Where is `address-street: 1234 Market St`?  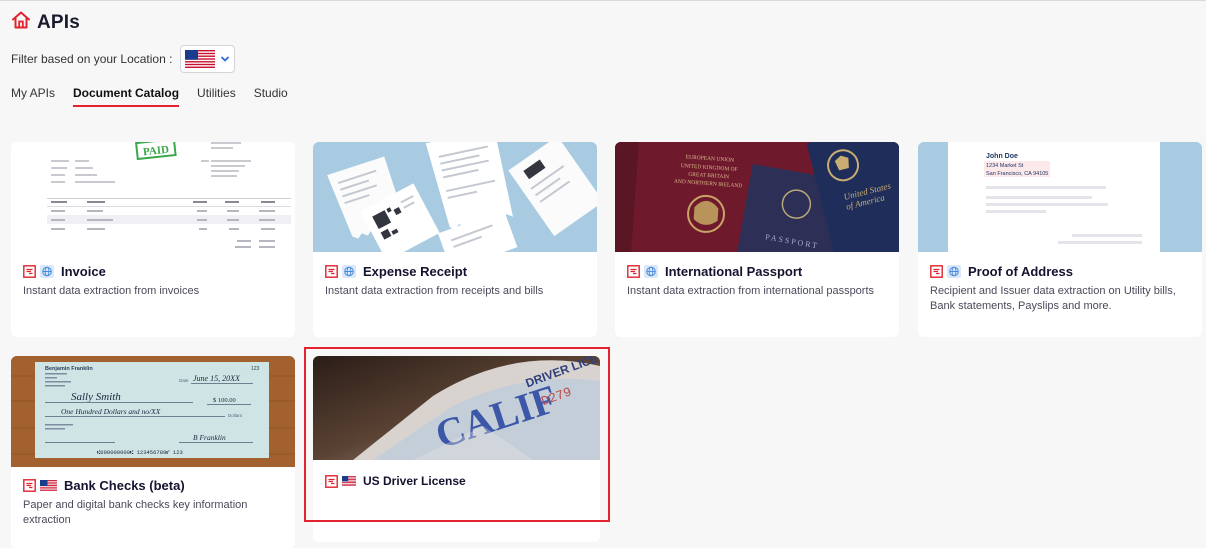
address-street: 1234 Market St is located at coordinates (1005, 166).